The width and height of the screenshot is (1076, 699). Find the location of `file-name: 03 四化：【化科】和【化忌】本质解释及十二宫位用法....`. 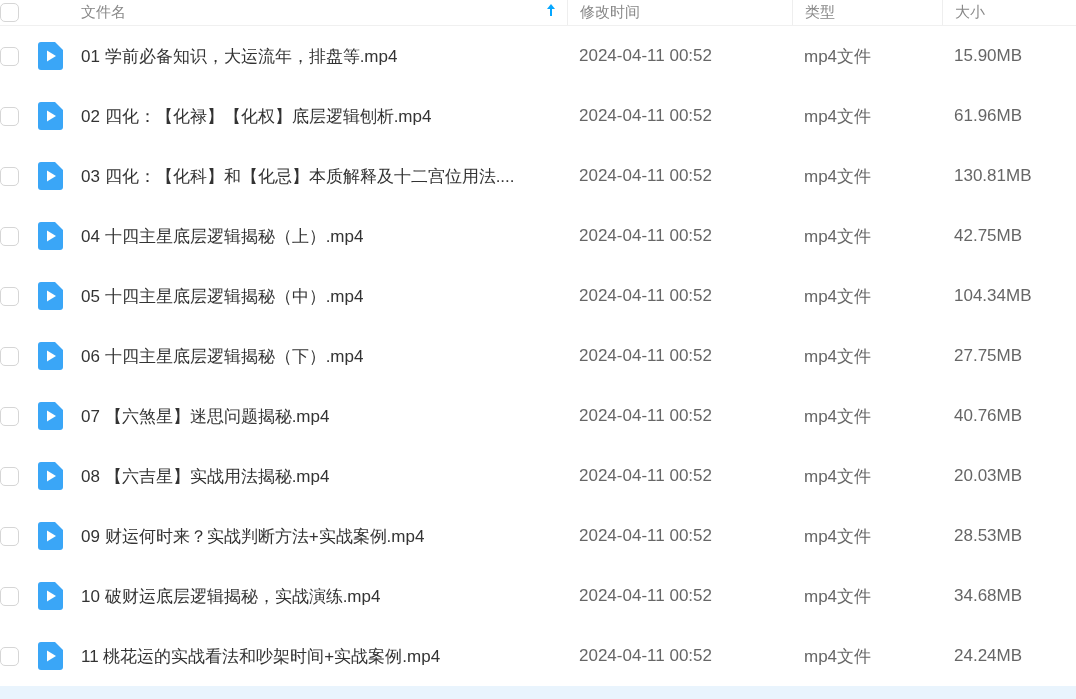

file-name: 03 四化：【化科】和【化忌】本质解释及十二宫位用法.... is located at coordinates (298, 176).